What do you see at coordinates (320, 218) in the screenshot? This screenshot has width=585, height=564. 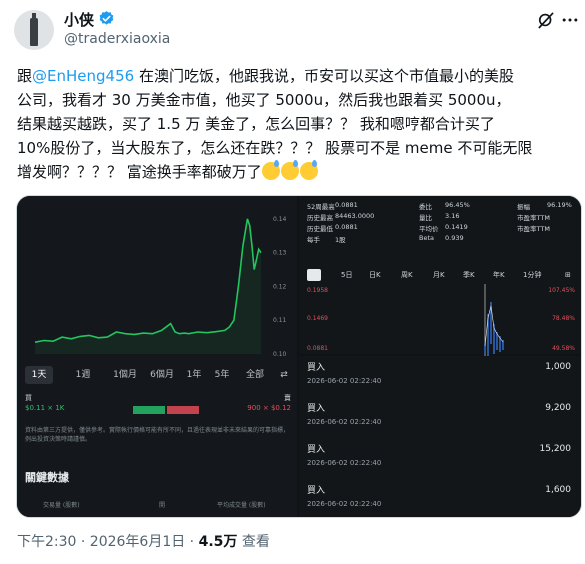 I see `stat-cell: 历史最高` at bounding box center [320, 218].